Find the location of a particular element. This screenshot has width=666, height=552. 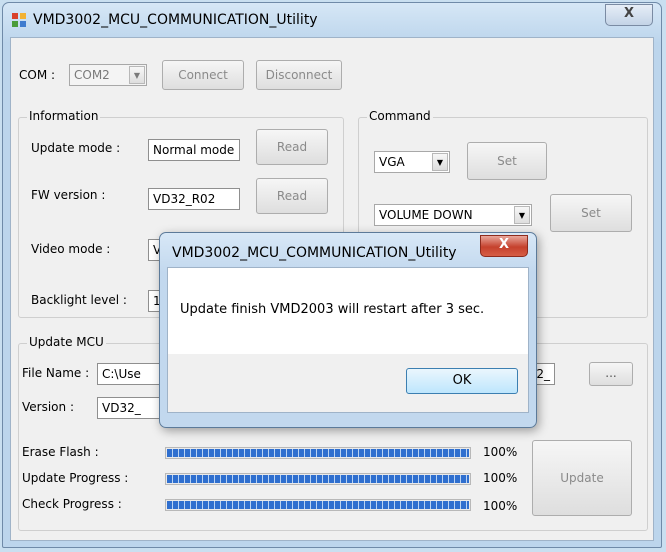

fw-version-label: FW version : is located at coordinates (68, 195).